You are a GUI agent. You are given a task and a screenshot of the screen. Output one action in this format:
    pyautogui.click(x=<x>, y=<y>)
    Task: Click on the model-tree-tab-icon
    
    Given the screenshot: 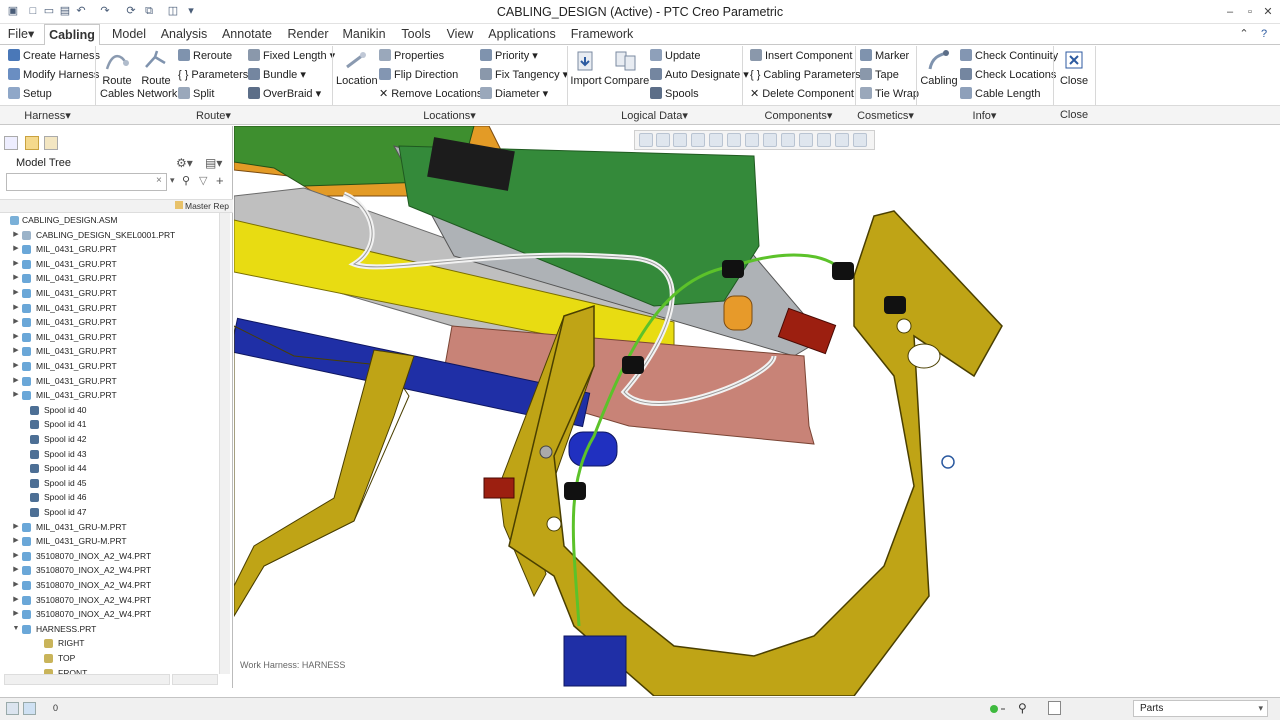 What is the action you would take?
    pyautogui.click(x=11, y=143)
    